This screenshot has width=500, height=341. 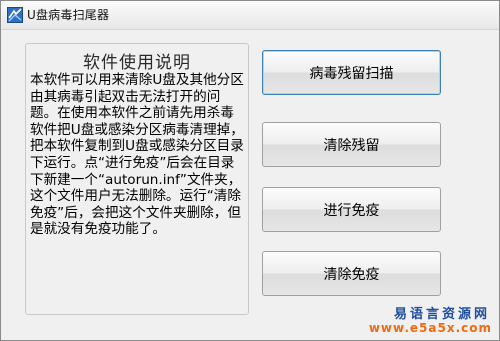 I want to click on immunize-button: 进行免疫, so click(x=351, y=209).